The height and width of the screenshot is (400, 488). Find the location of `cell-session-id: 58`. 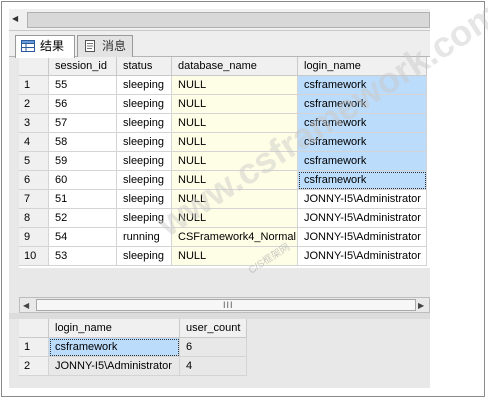

cell-session-id: 58 is located at coordinates (83, 142).